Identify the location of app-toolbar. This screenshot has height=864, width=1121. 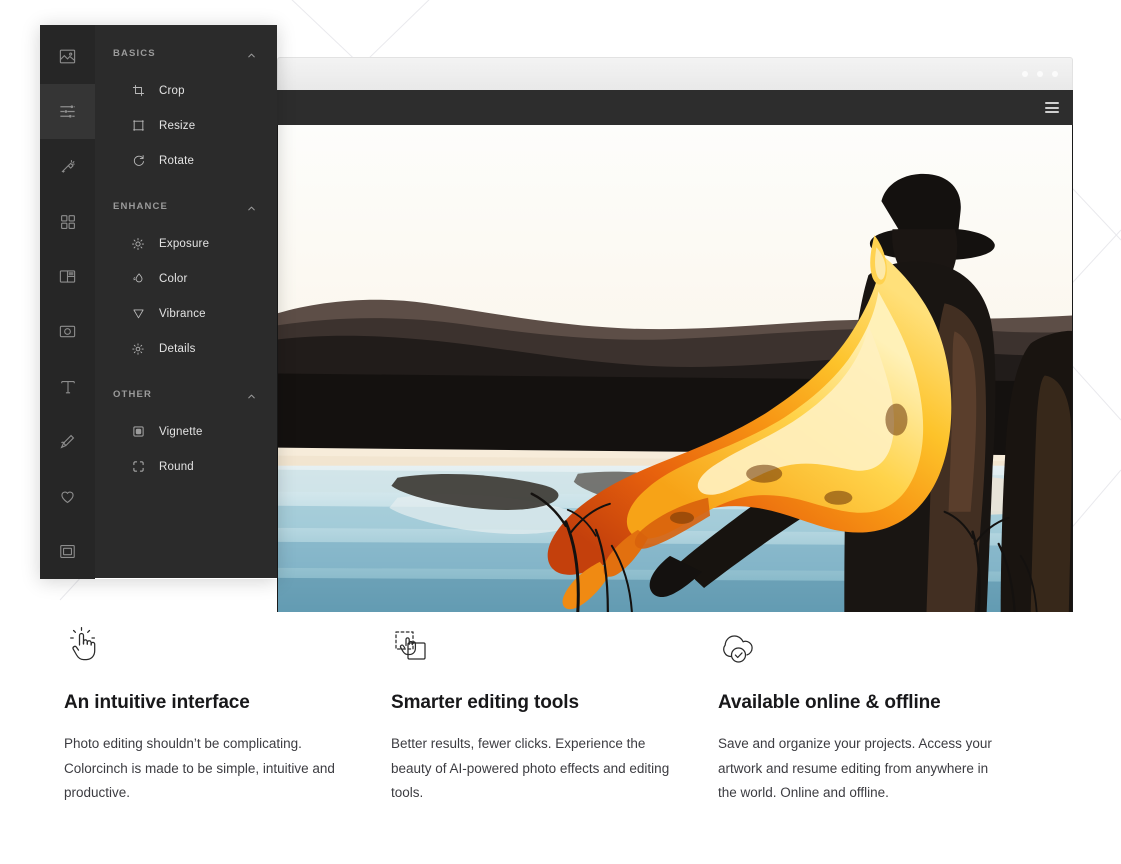
(675, 107).